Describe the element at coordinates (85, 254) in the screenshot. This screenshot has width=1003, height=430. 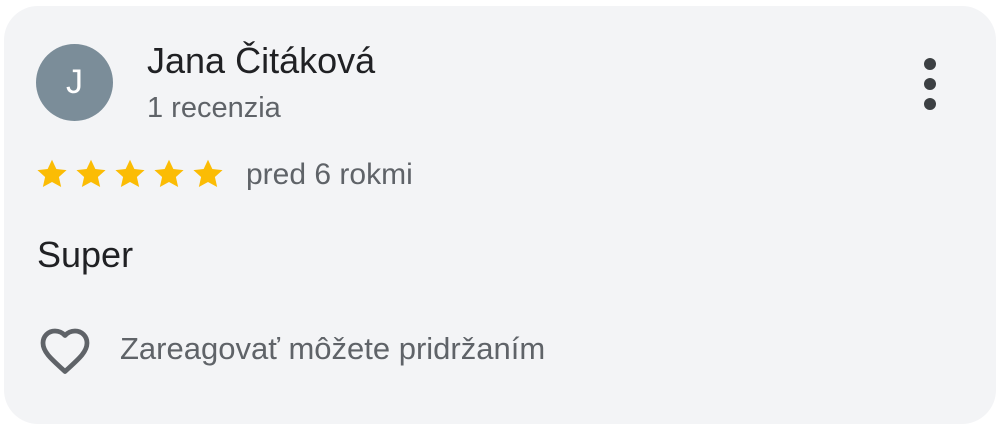
I see `review-text: Super` at that location.